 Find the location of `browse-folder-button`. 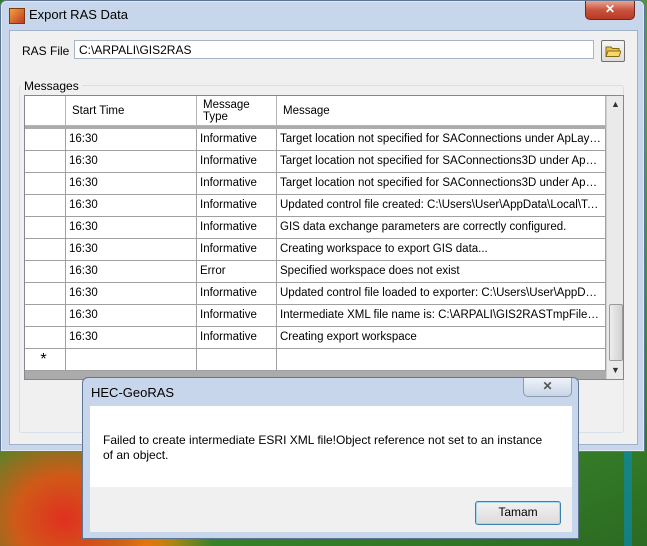

browse-folder-button is located at coordinates (613, 51).